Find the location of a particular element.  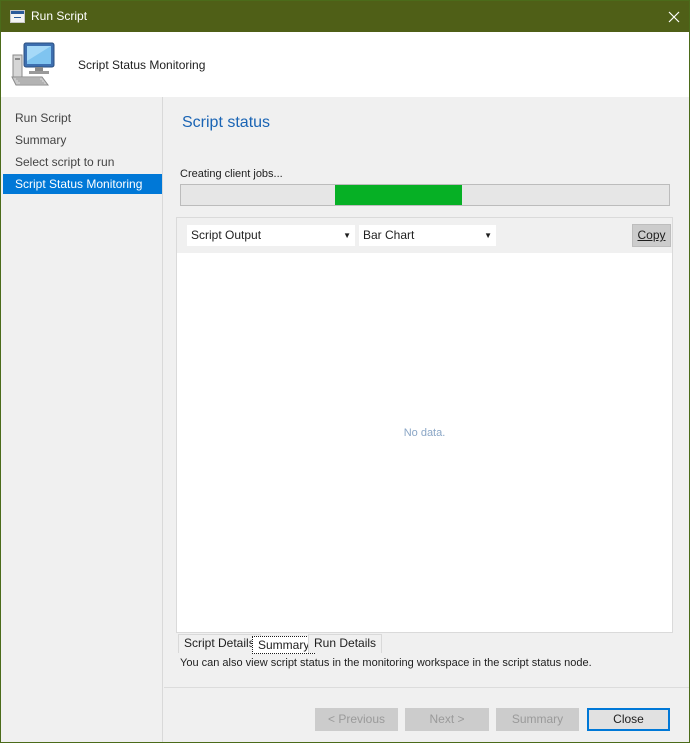

sidebar-item-run-script: Run Script is located at coordinates (81, 118).